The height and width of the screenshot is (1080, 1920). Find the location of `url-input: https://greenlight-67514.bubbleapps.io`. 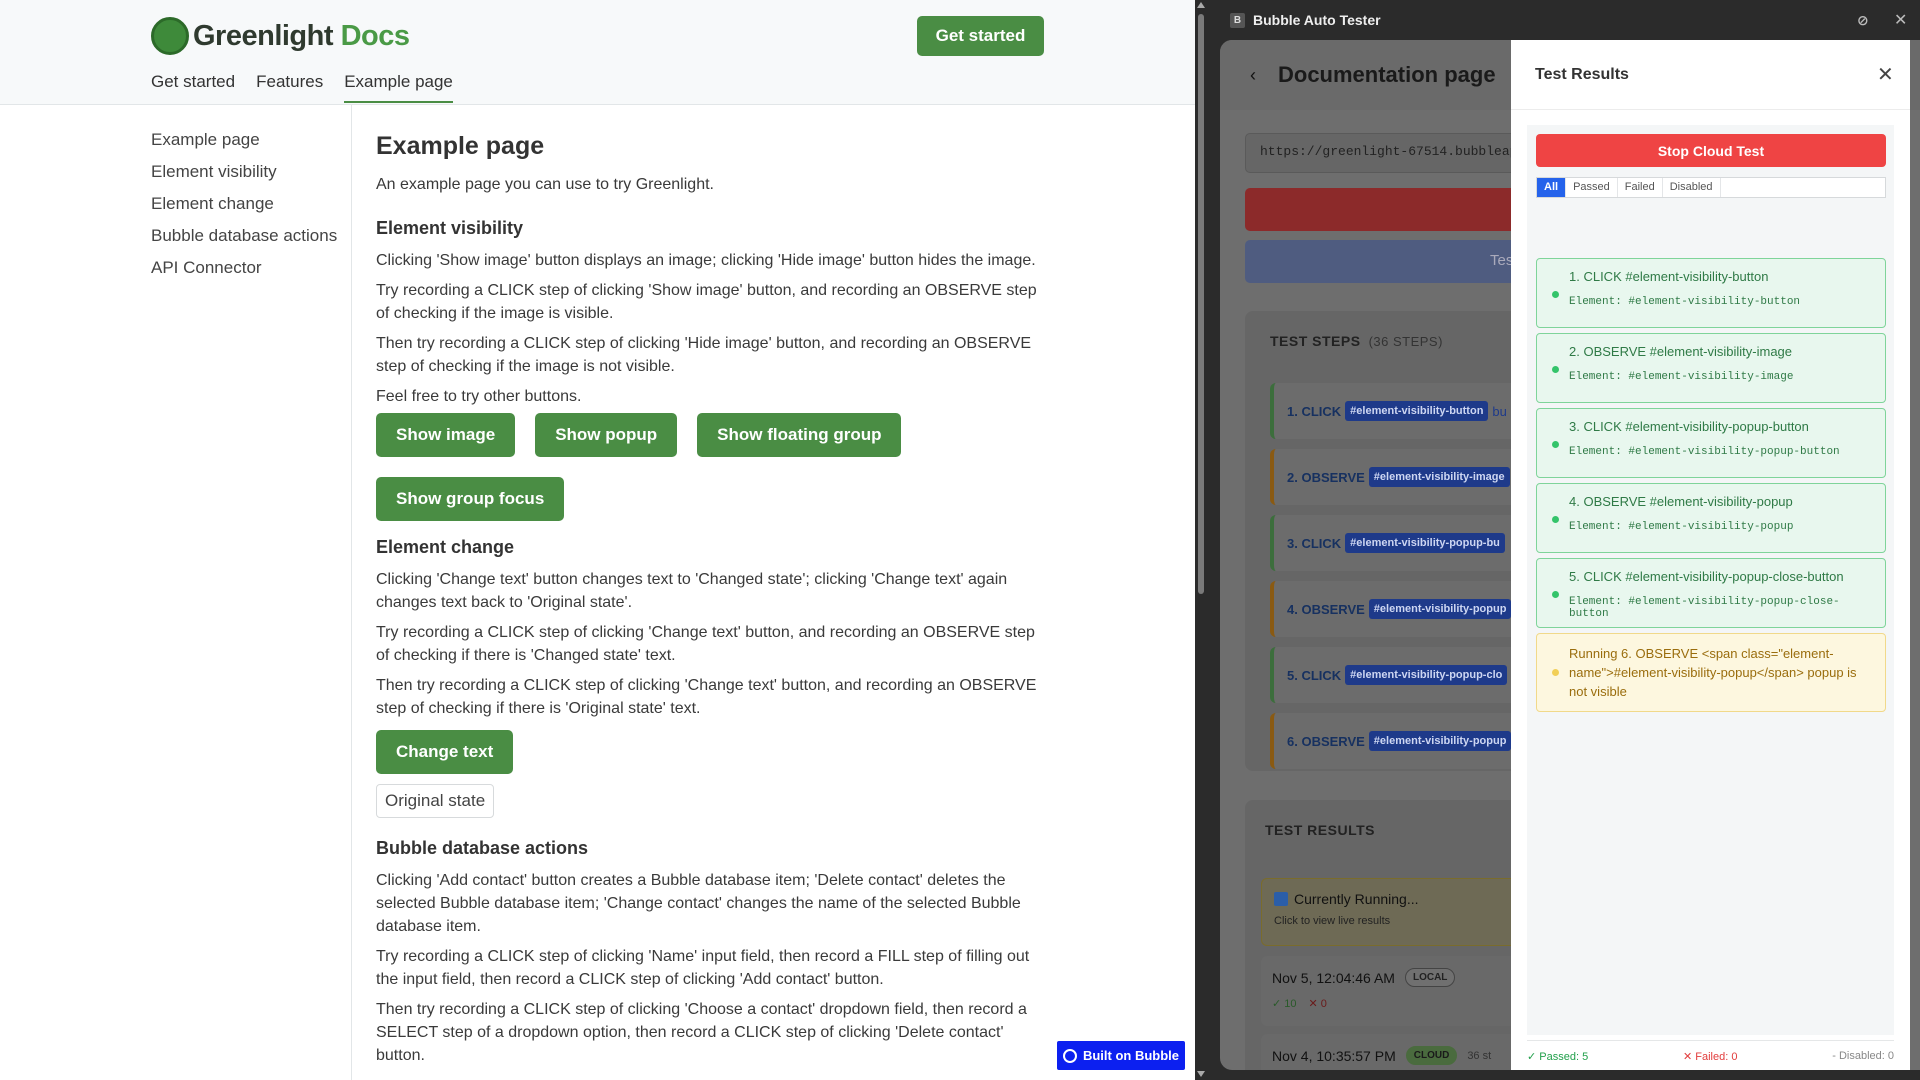

url-input: https://greenlight-67514.bubbleapps.io is located at coordinates (1385, 153).